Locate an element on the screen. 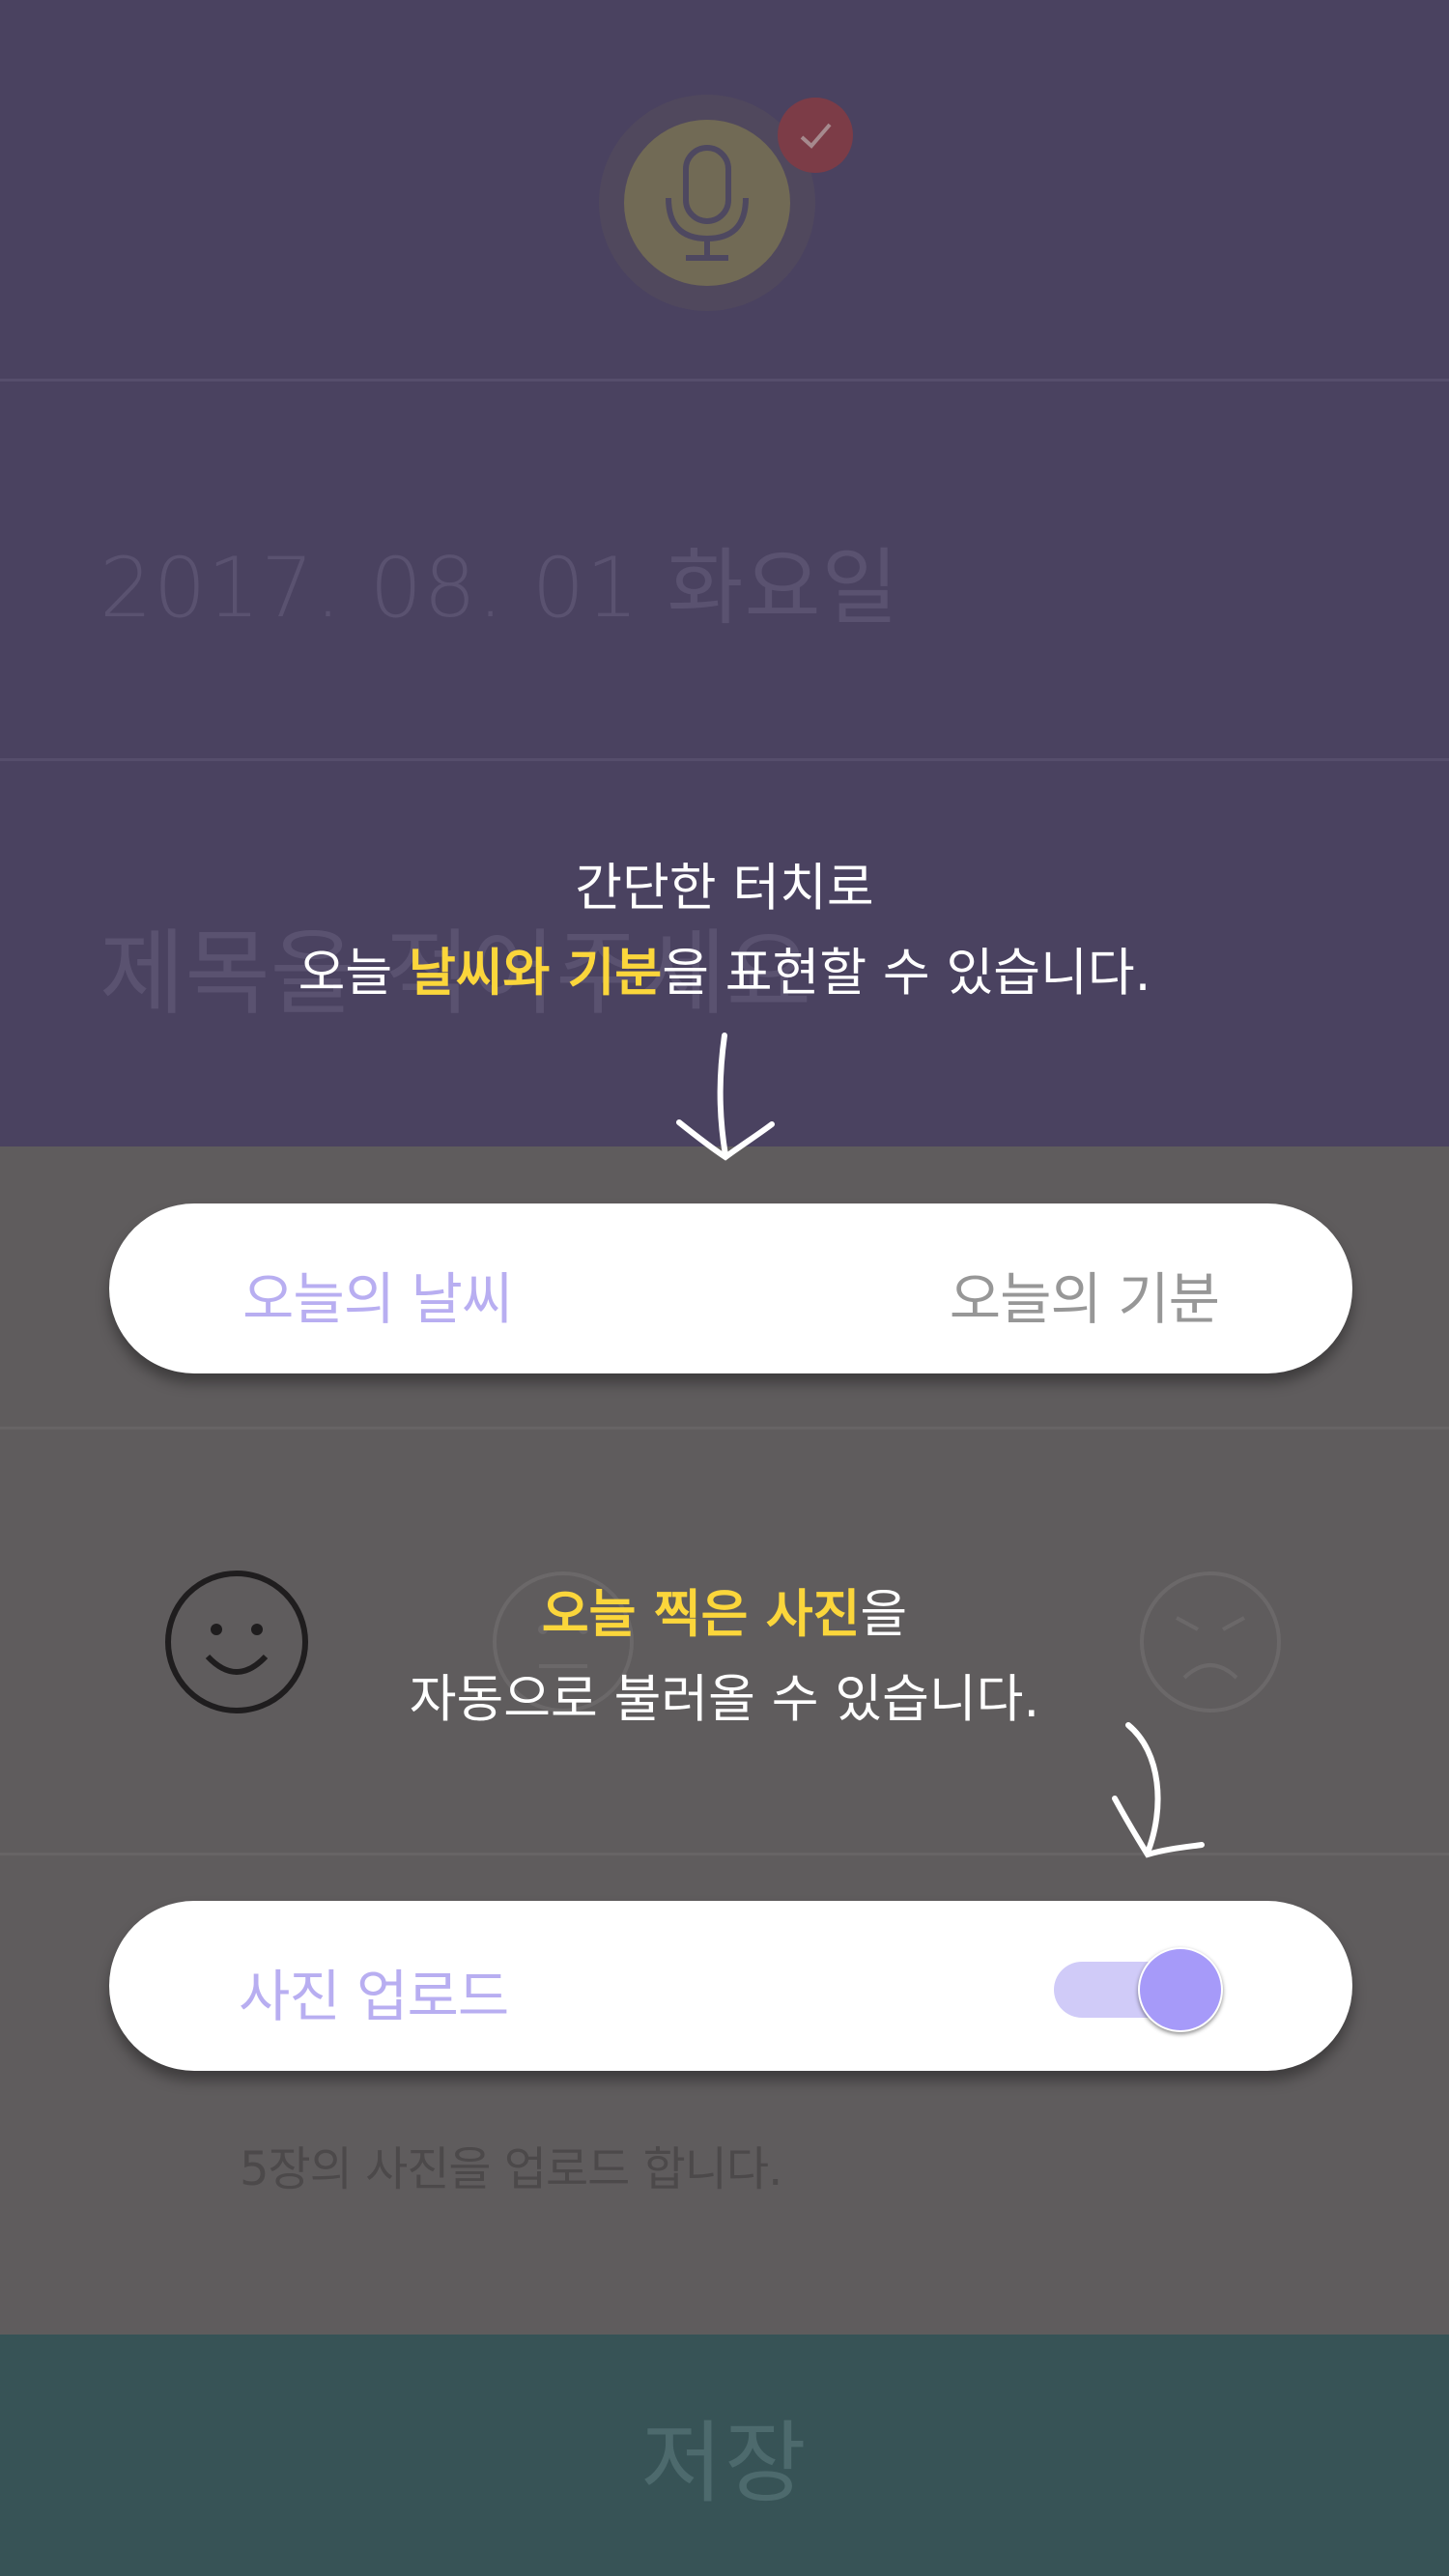 Image resolution: width=1449 pixels, height=2576 pixels. upload-note: 5장의 사진을 업로드 합니다. is located at coordinates (511, 2169).